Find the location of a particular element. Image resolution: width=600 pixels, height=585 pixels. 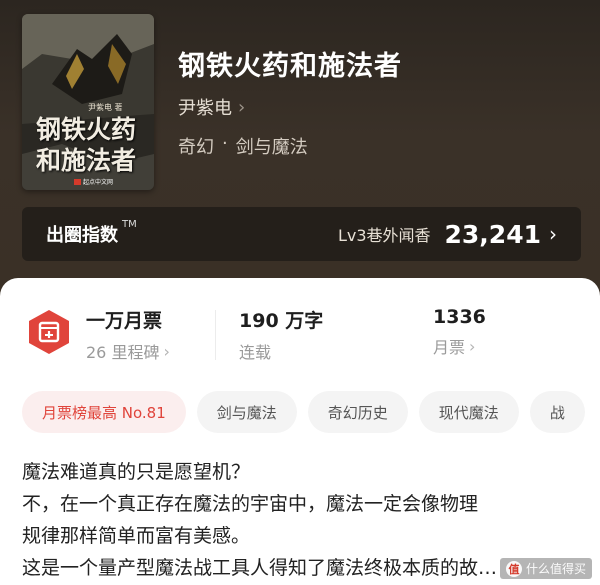

genre-label: 奇幻 is located at coordinates (196, 146).